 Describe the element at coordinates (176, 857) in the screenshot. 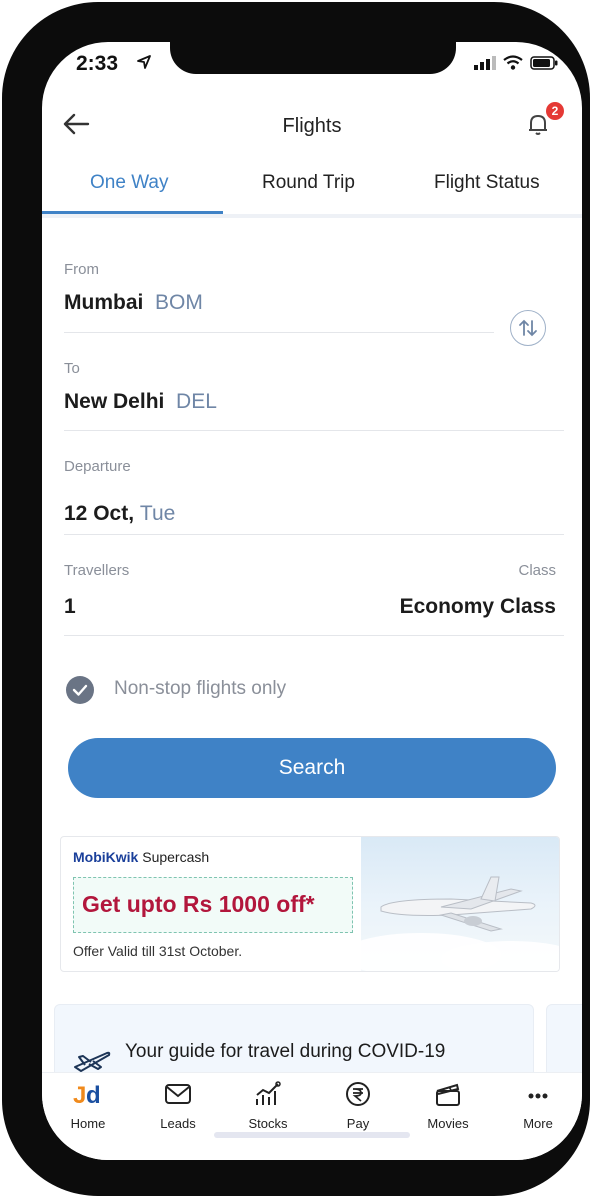

I see `brand-suffix: Supercash` at that location.